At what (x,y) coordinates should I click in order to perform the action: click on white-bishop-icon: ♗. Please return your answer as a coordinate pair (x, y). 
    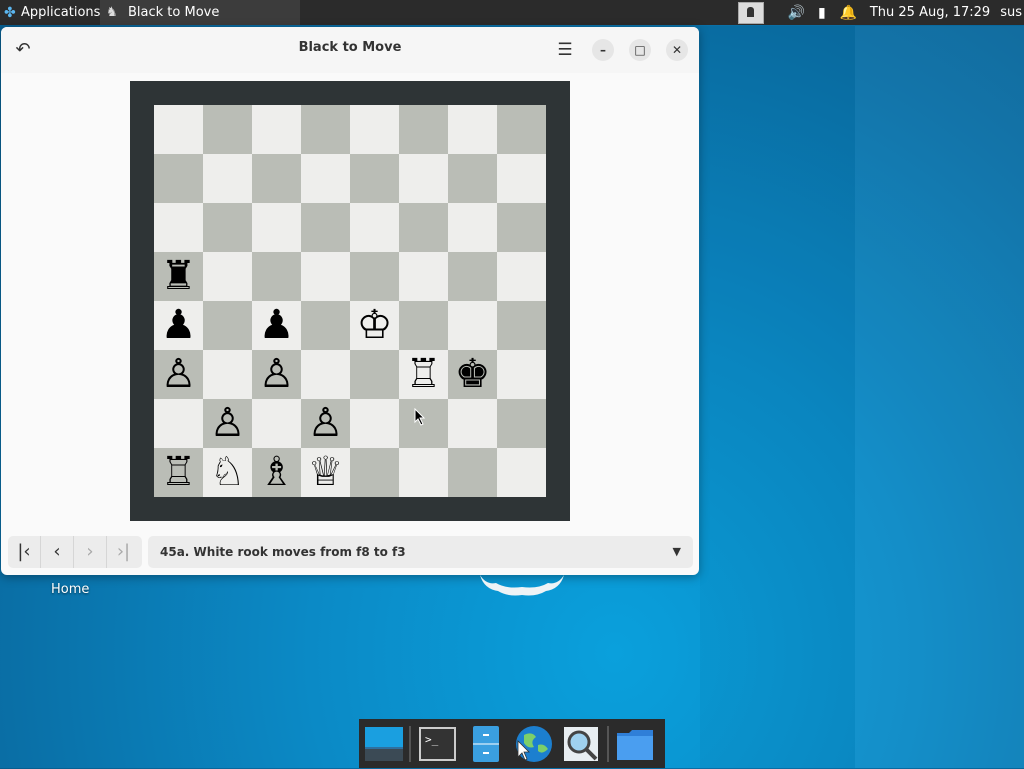
    Looking at the image, I should click on (276, 472).